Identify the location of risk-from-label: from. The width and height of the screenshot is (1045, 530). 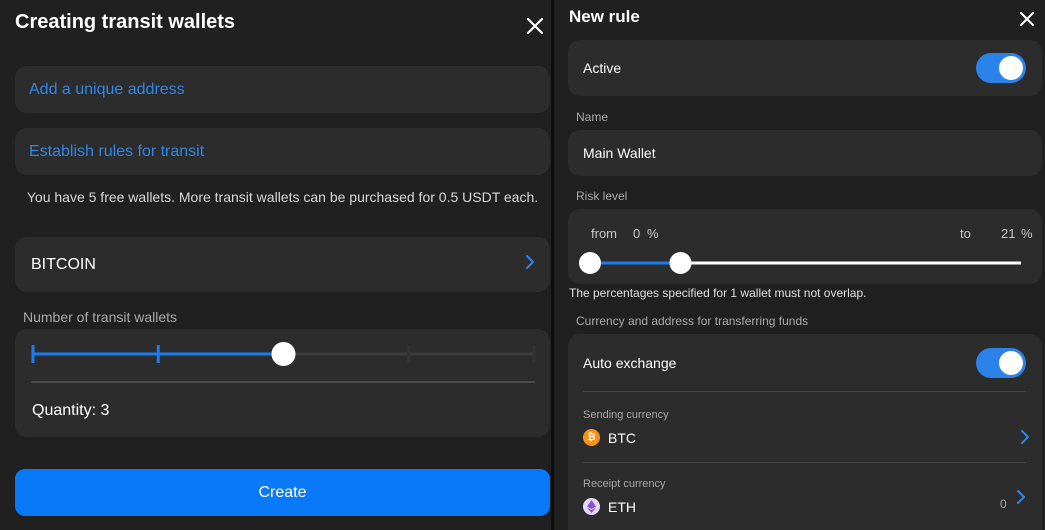
(604, 233).